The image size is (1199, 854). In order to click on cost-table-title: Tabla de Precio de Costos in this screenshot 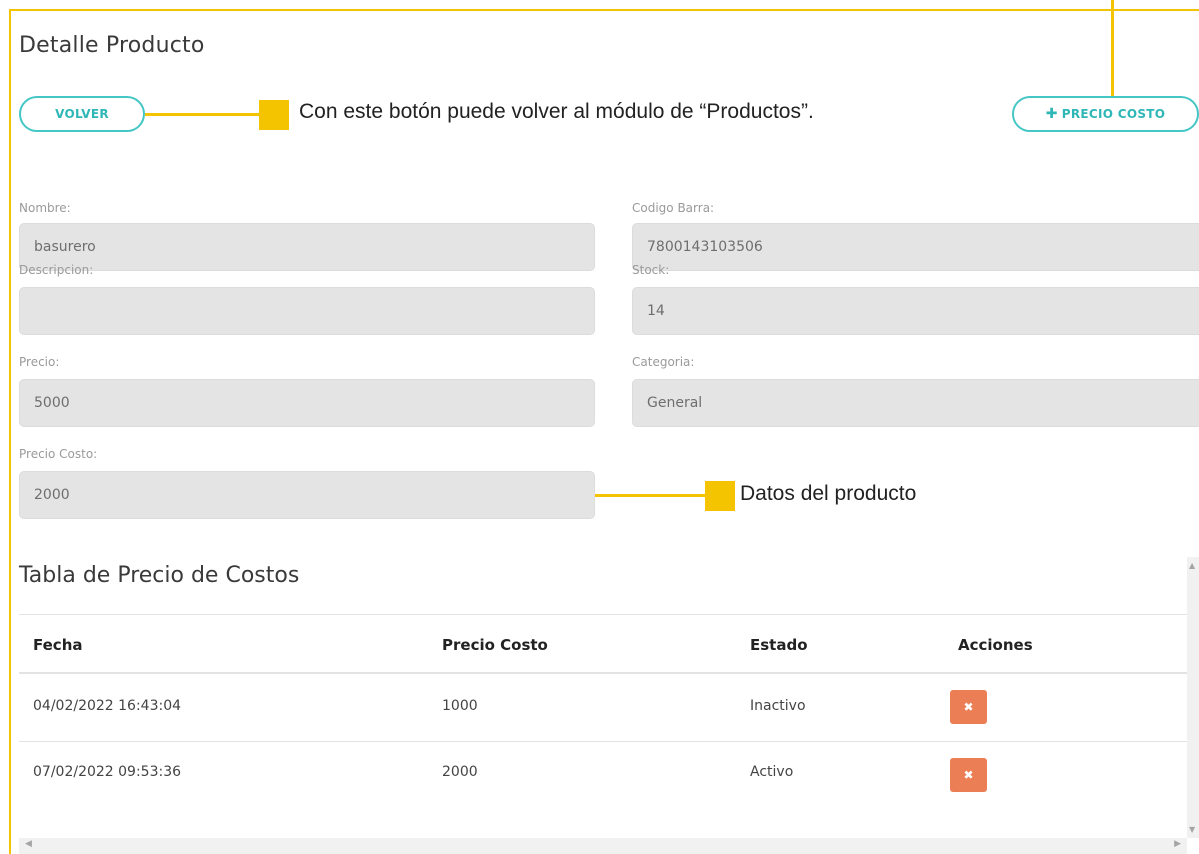, I will do `click(159, 575)`.